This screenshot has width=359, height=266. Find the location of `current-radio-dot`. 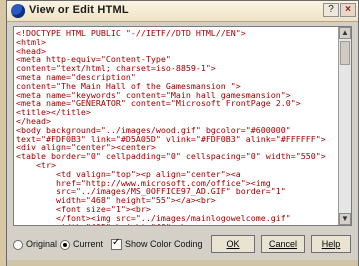

current-radio-dot is located at coordinates (65, 244).